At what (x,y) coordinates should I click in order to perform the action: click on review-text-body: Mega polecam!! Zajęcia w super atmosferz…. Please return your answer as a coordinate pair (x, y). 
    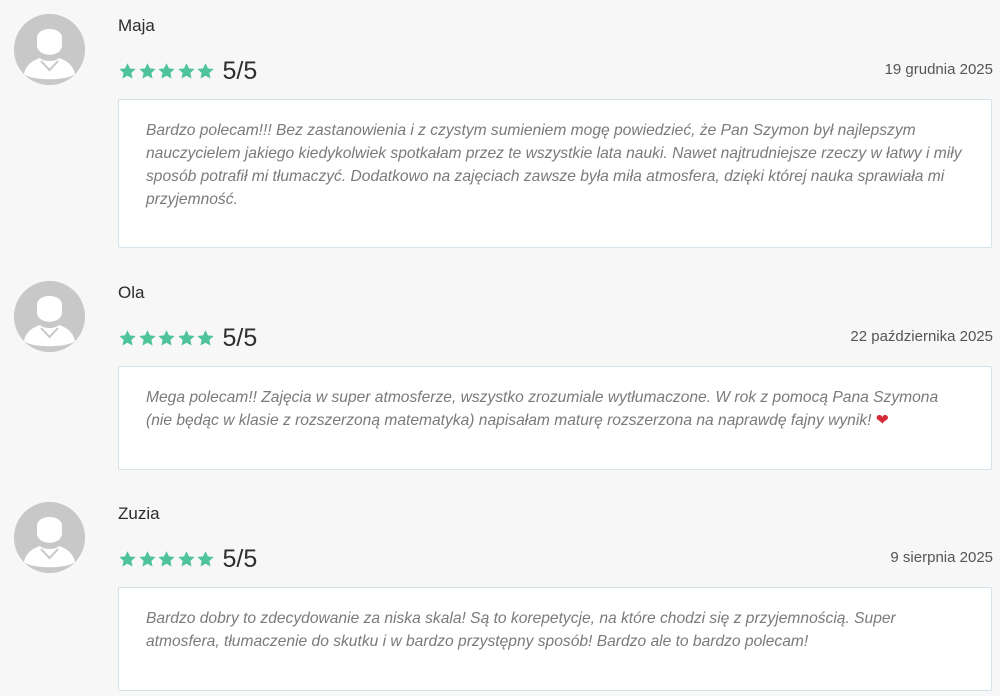
    Looking at the image, I should click on (542, 409).